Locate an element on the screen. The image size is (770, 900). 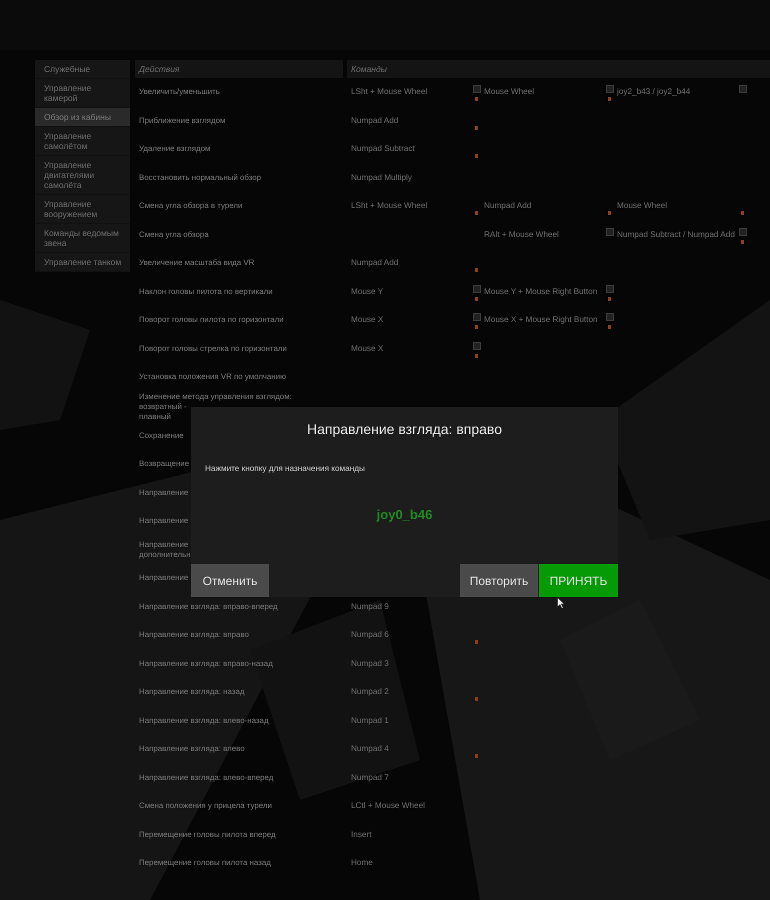
sidebar-item: Управление танком is located at coordinates (82, 262).